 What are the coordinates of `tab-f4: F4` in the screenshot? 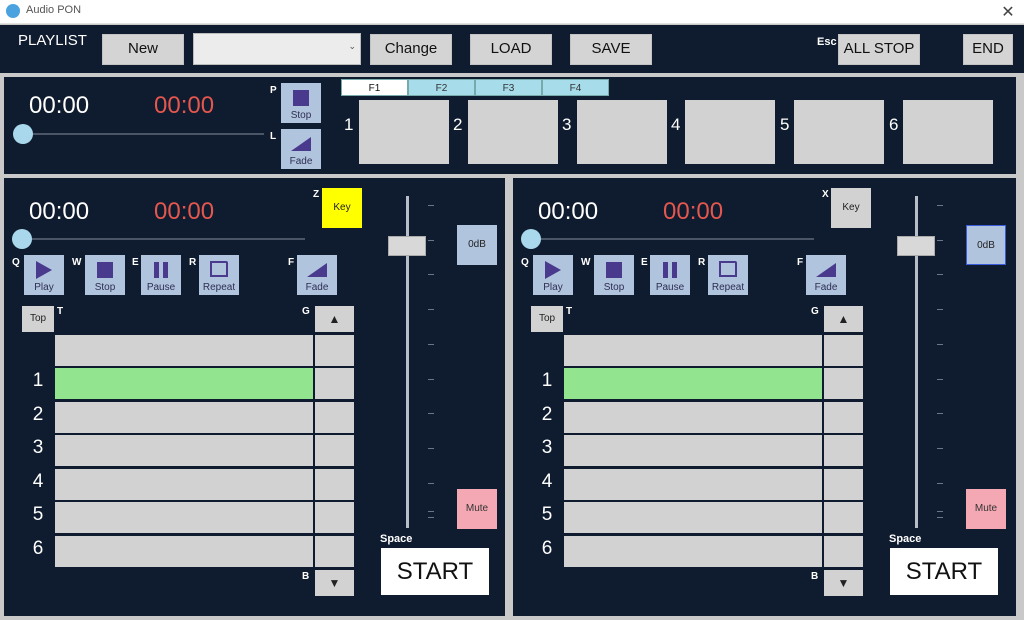 It's located at (575, 87).